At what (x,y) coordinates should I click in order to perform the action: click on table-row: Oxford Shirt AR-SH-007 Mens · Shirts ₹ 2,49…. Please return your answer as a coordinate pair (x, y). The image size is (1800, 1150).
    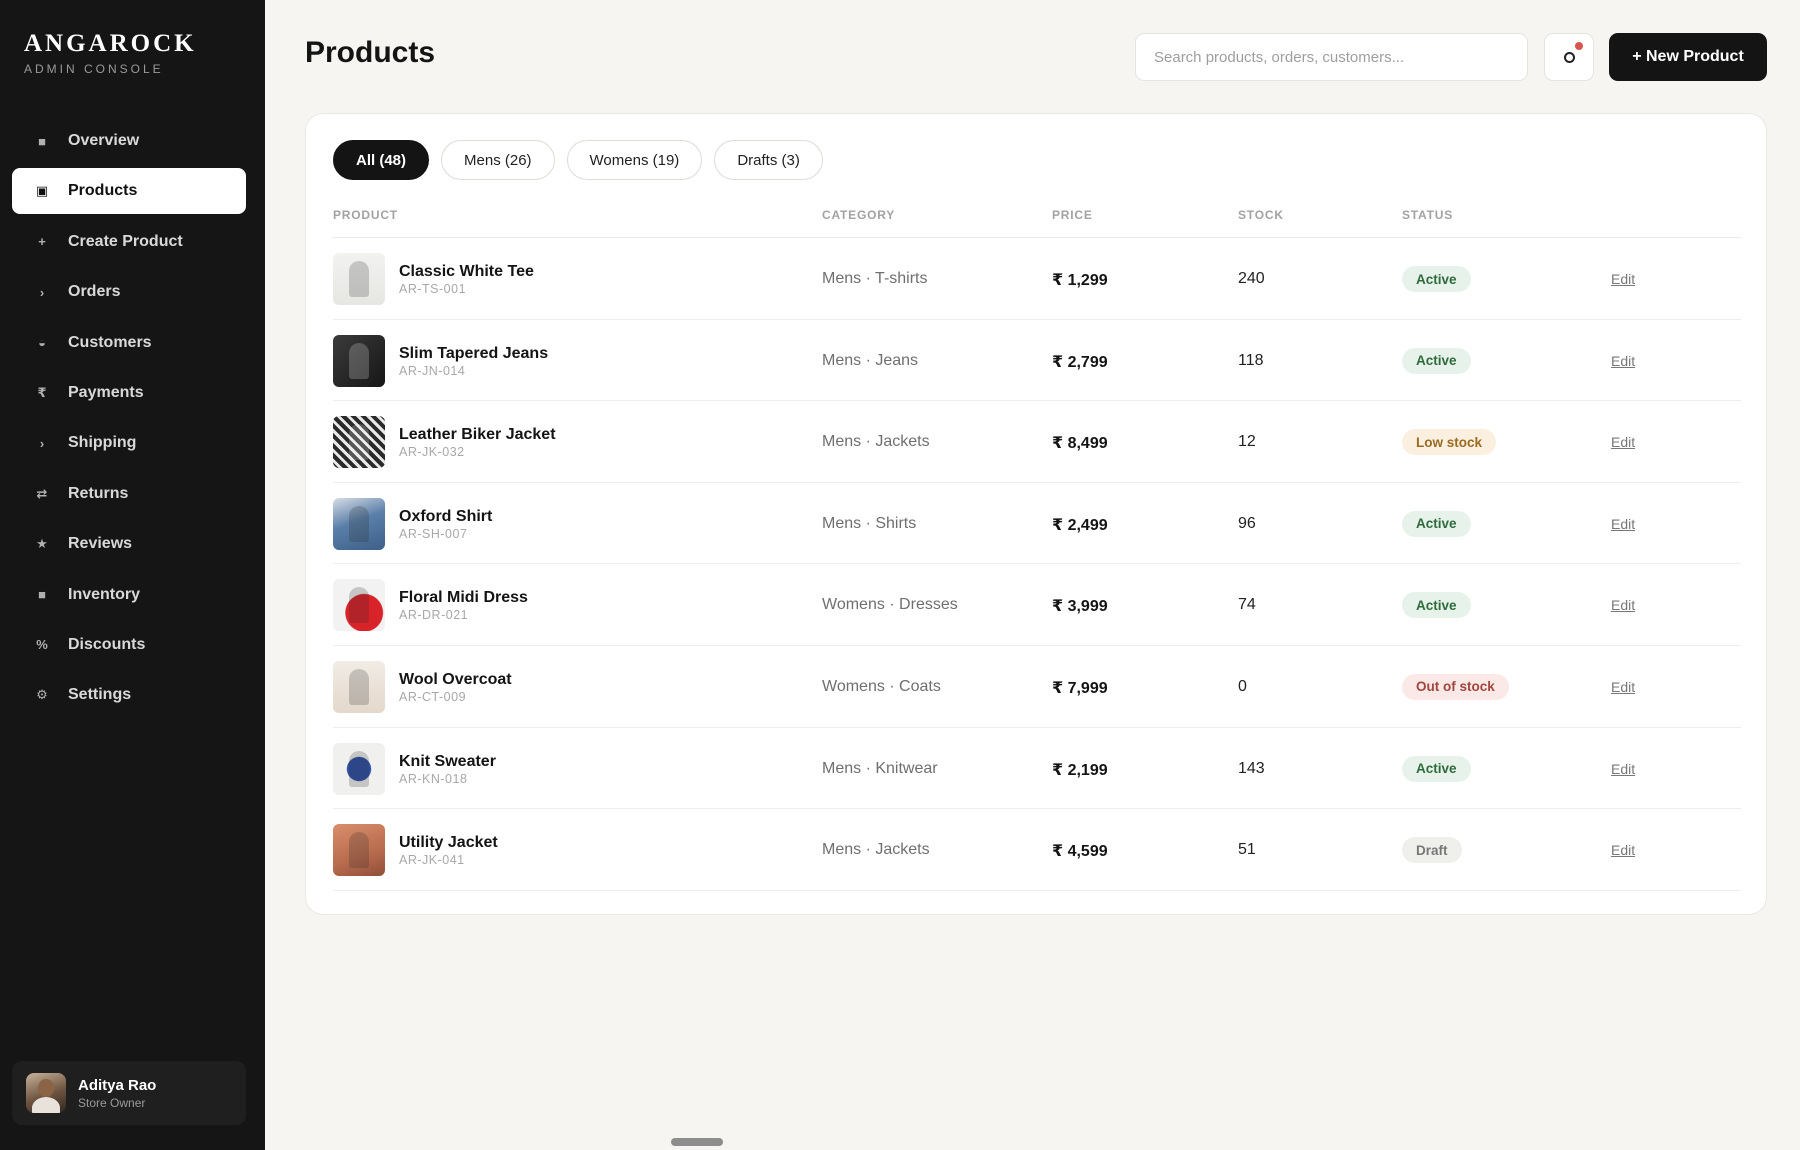
    Looking at the image, I should click on (1037, 524).